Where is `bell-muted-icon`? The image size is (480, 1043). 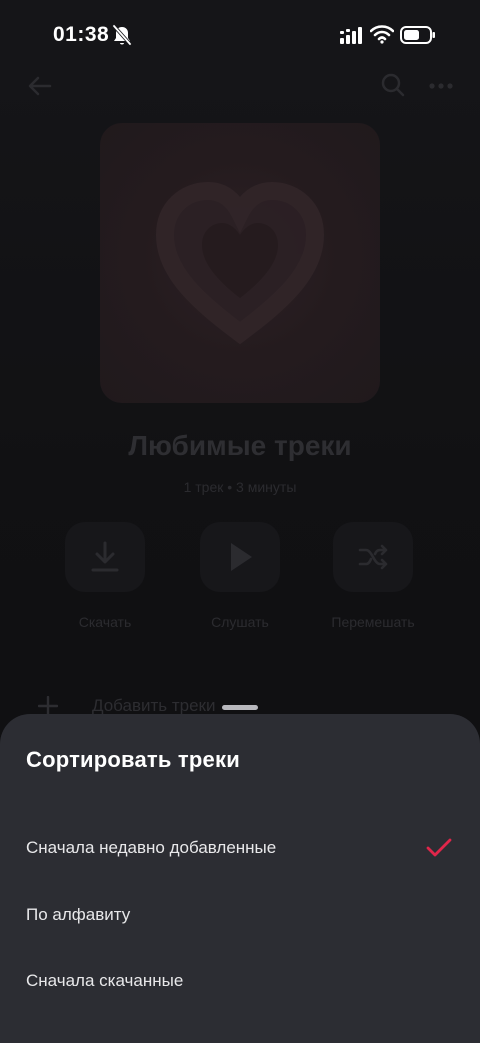
bell-muted-icon is located at coordinates (122, 35).